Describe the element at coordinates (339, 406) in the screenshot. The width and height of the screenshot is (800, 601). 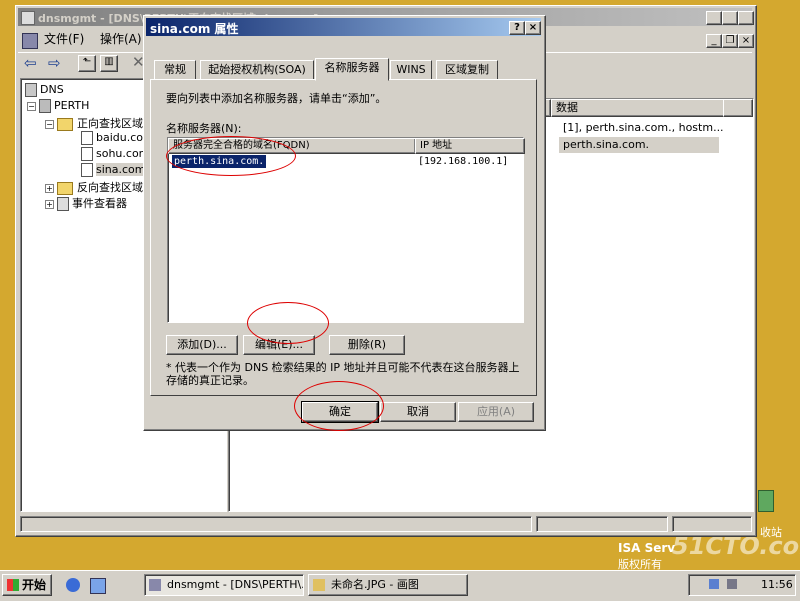
I see `annotation-circle-ok` at that location.